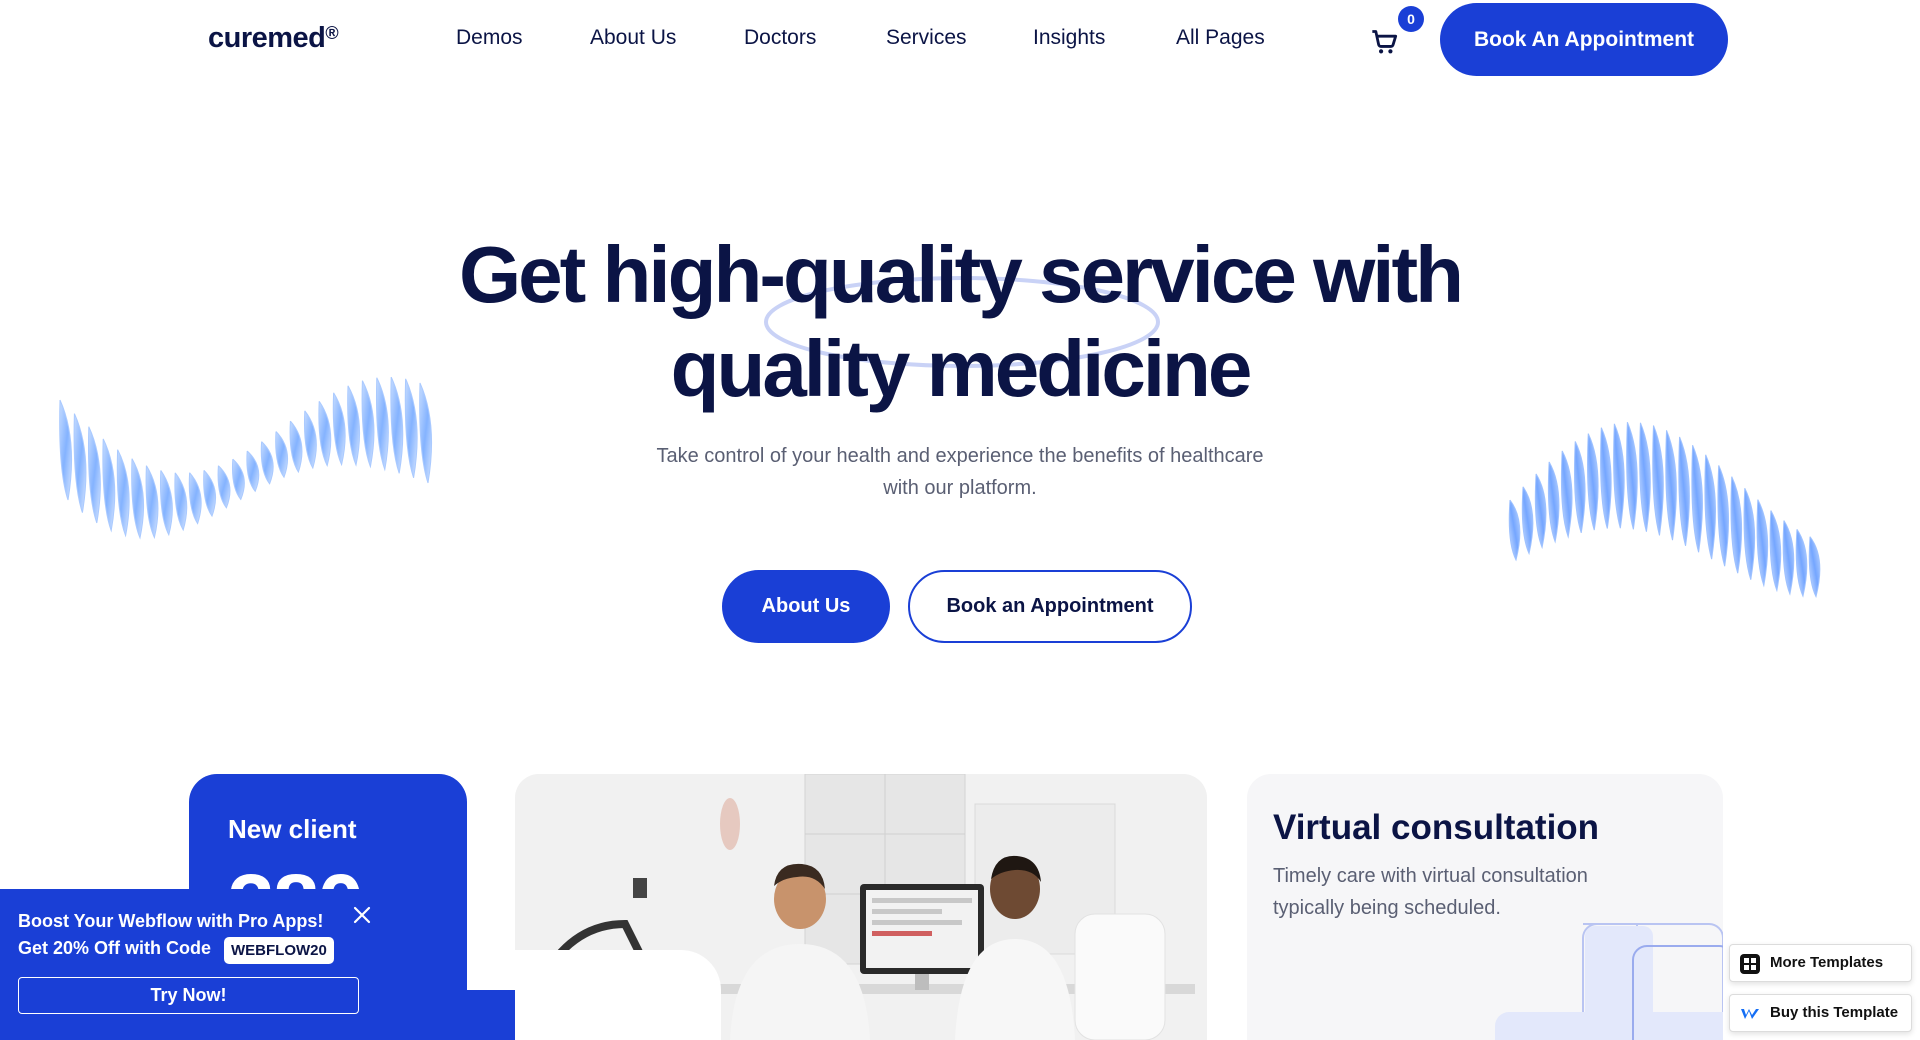 This screenshot has height=1040, width=1920. What do you see at coordinates (171, 921) in the screenshot?
I see `promo-headline: Boost Your Webflow with Pro Apps!` at bounding box center [171, 921].